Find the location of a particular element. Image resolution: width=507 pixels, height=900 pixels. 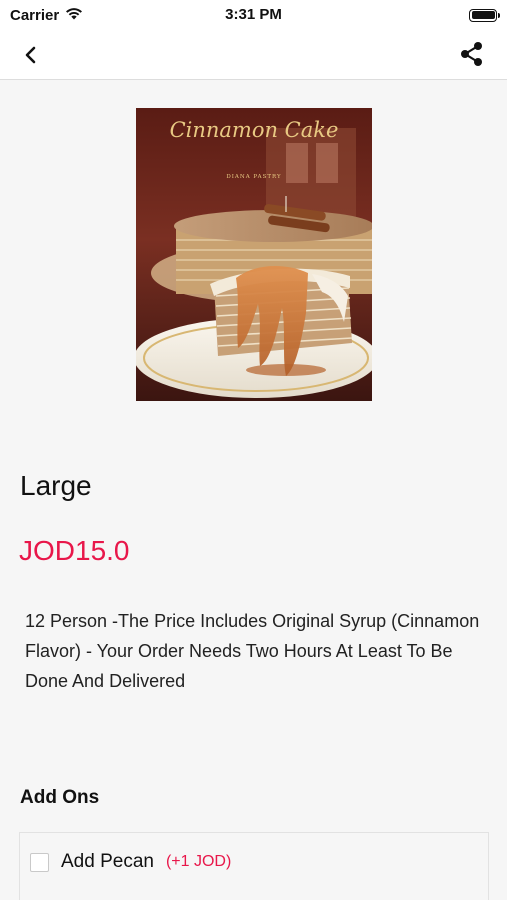

addon-item-pecan: Add Pecan (+1 JOD) is located at coordinates (130, 862).